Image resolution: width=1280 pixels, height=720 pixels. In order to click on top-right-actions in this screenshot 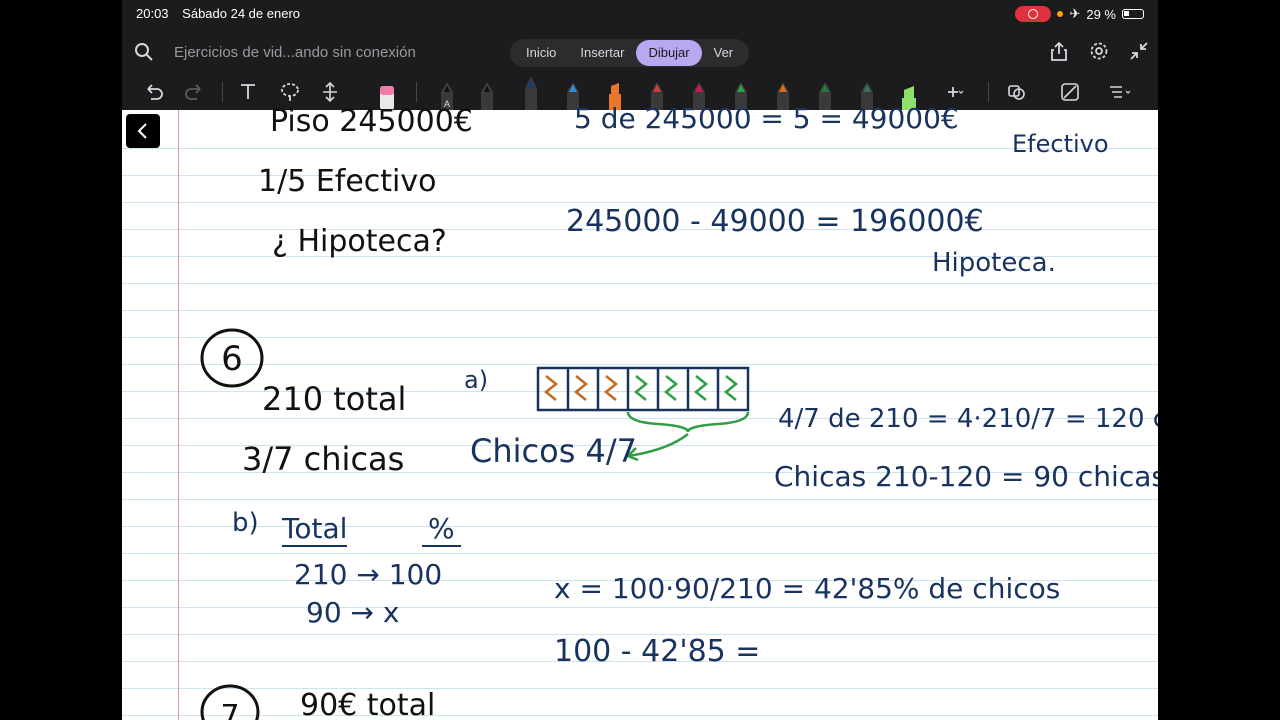, I will do `click(1099, 51)`.